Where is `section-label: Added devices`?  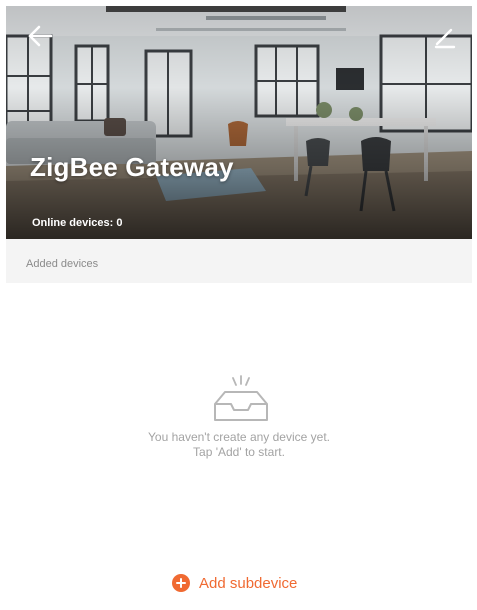
section-label: Added devices is located at coordinates (62, 264).